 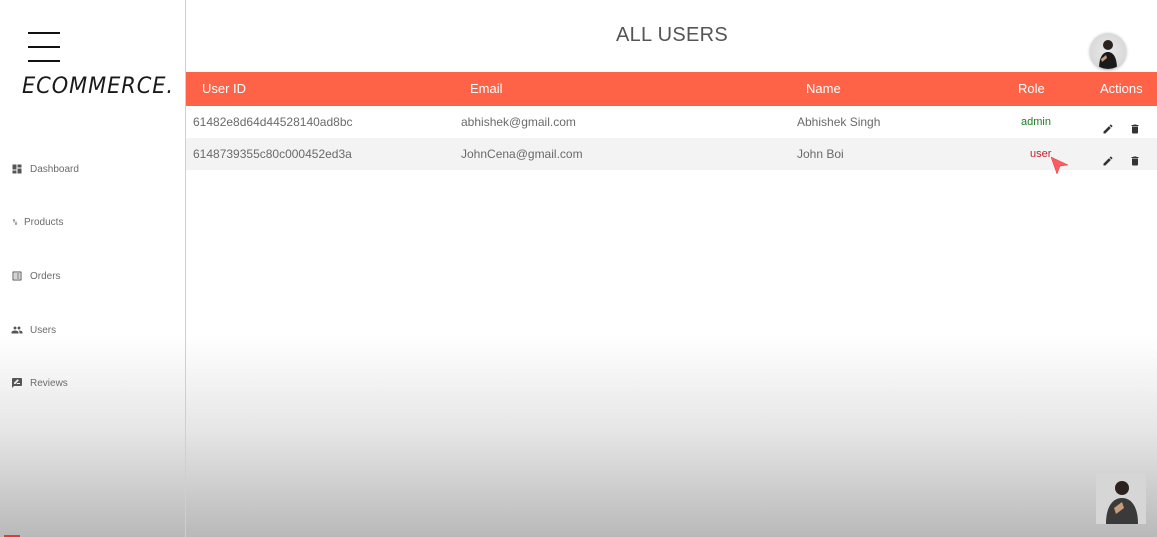 I want to click on email-cell: abhishek@gmail.com, so click(x=518, y=122).